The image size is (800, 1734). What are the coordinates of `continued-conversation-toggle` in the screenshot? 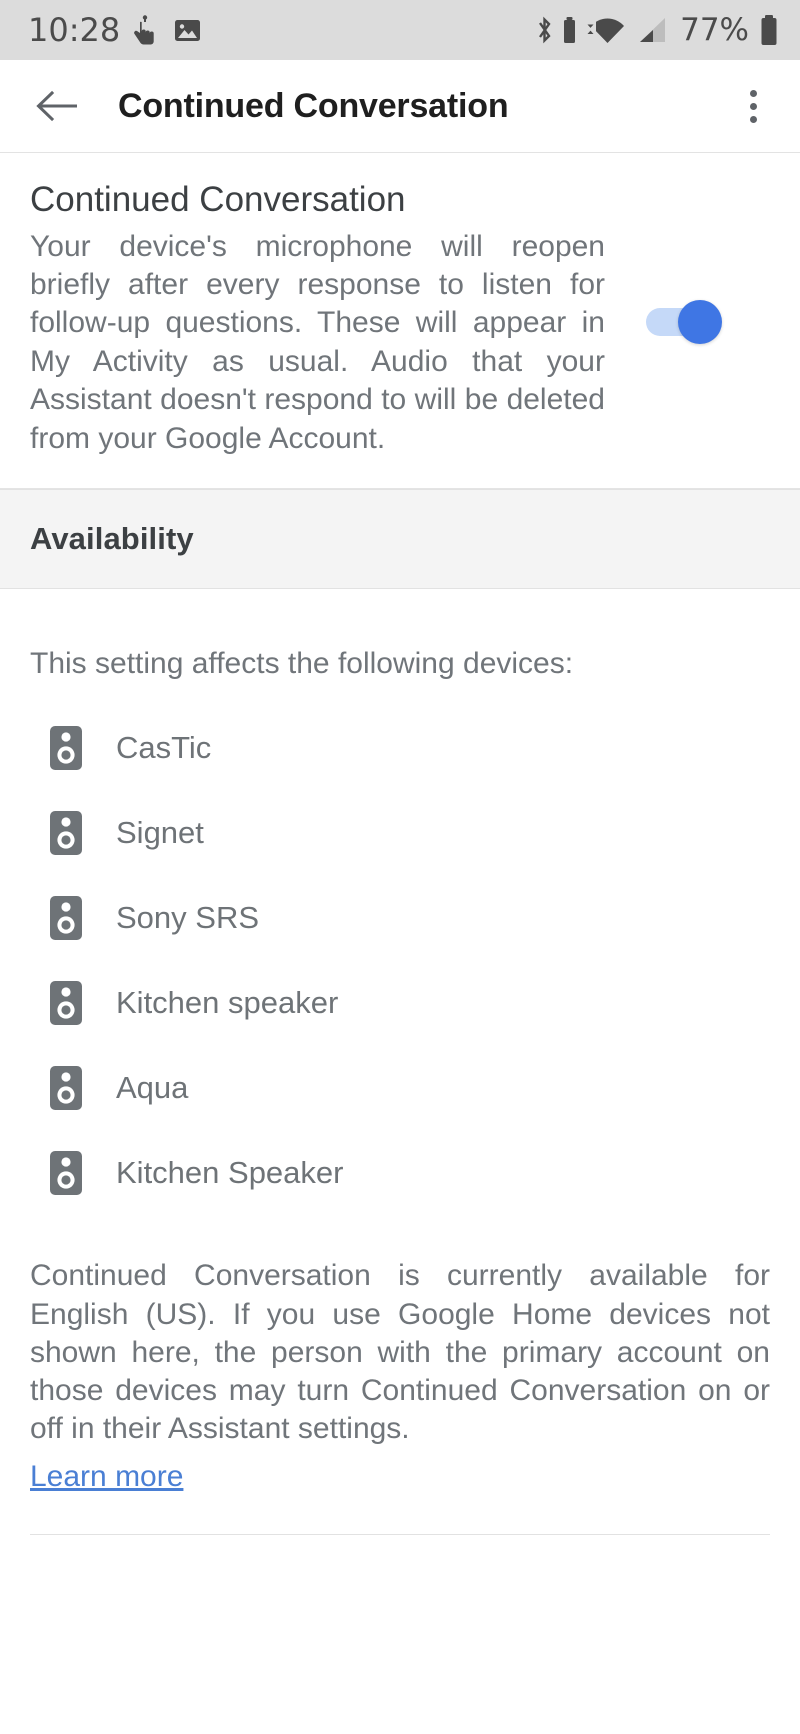 It's located at (685, 321).